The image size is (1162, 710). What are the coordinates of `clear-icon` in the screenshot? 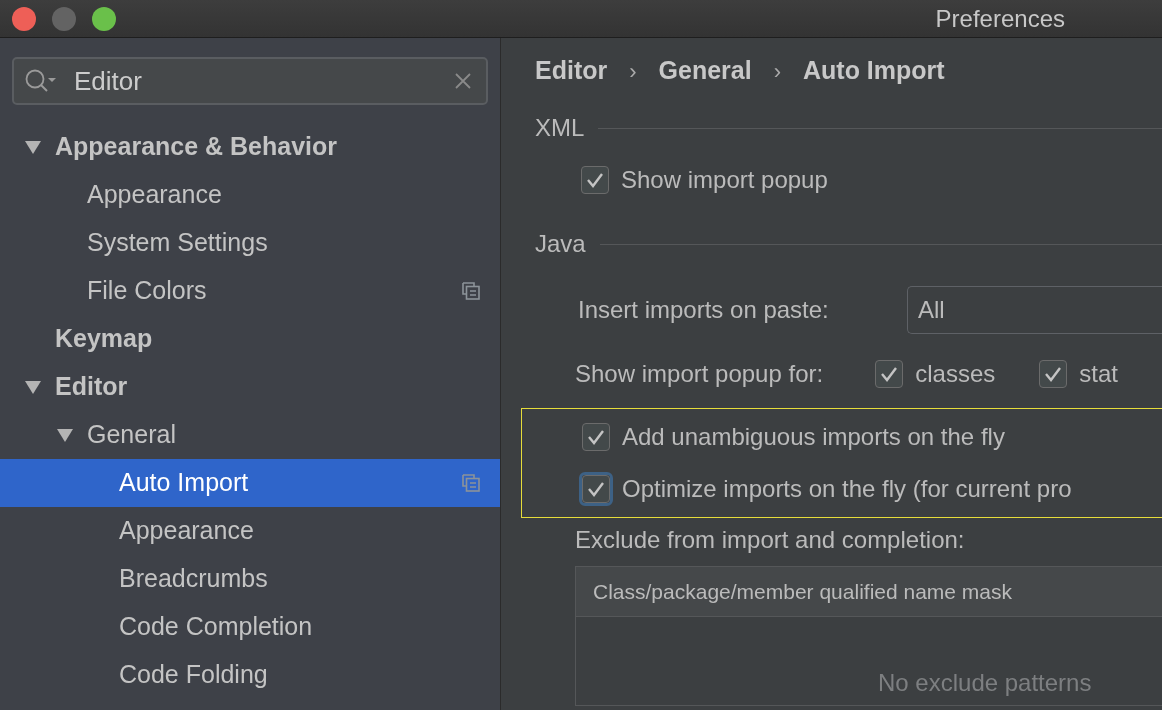 It's located at (463, 81).